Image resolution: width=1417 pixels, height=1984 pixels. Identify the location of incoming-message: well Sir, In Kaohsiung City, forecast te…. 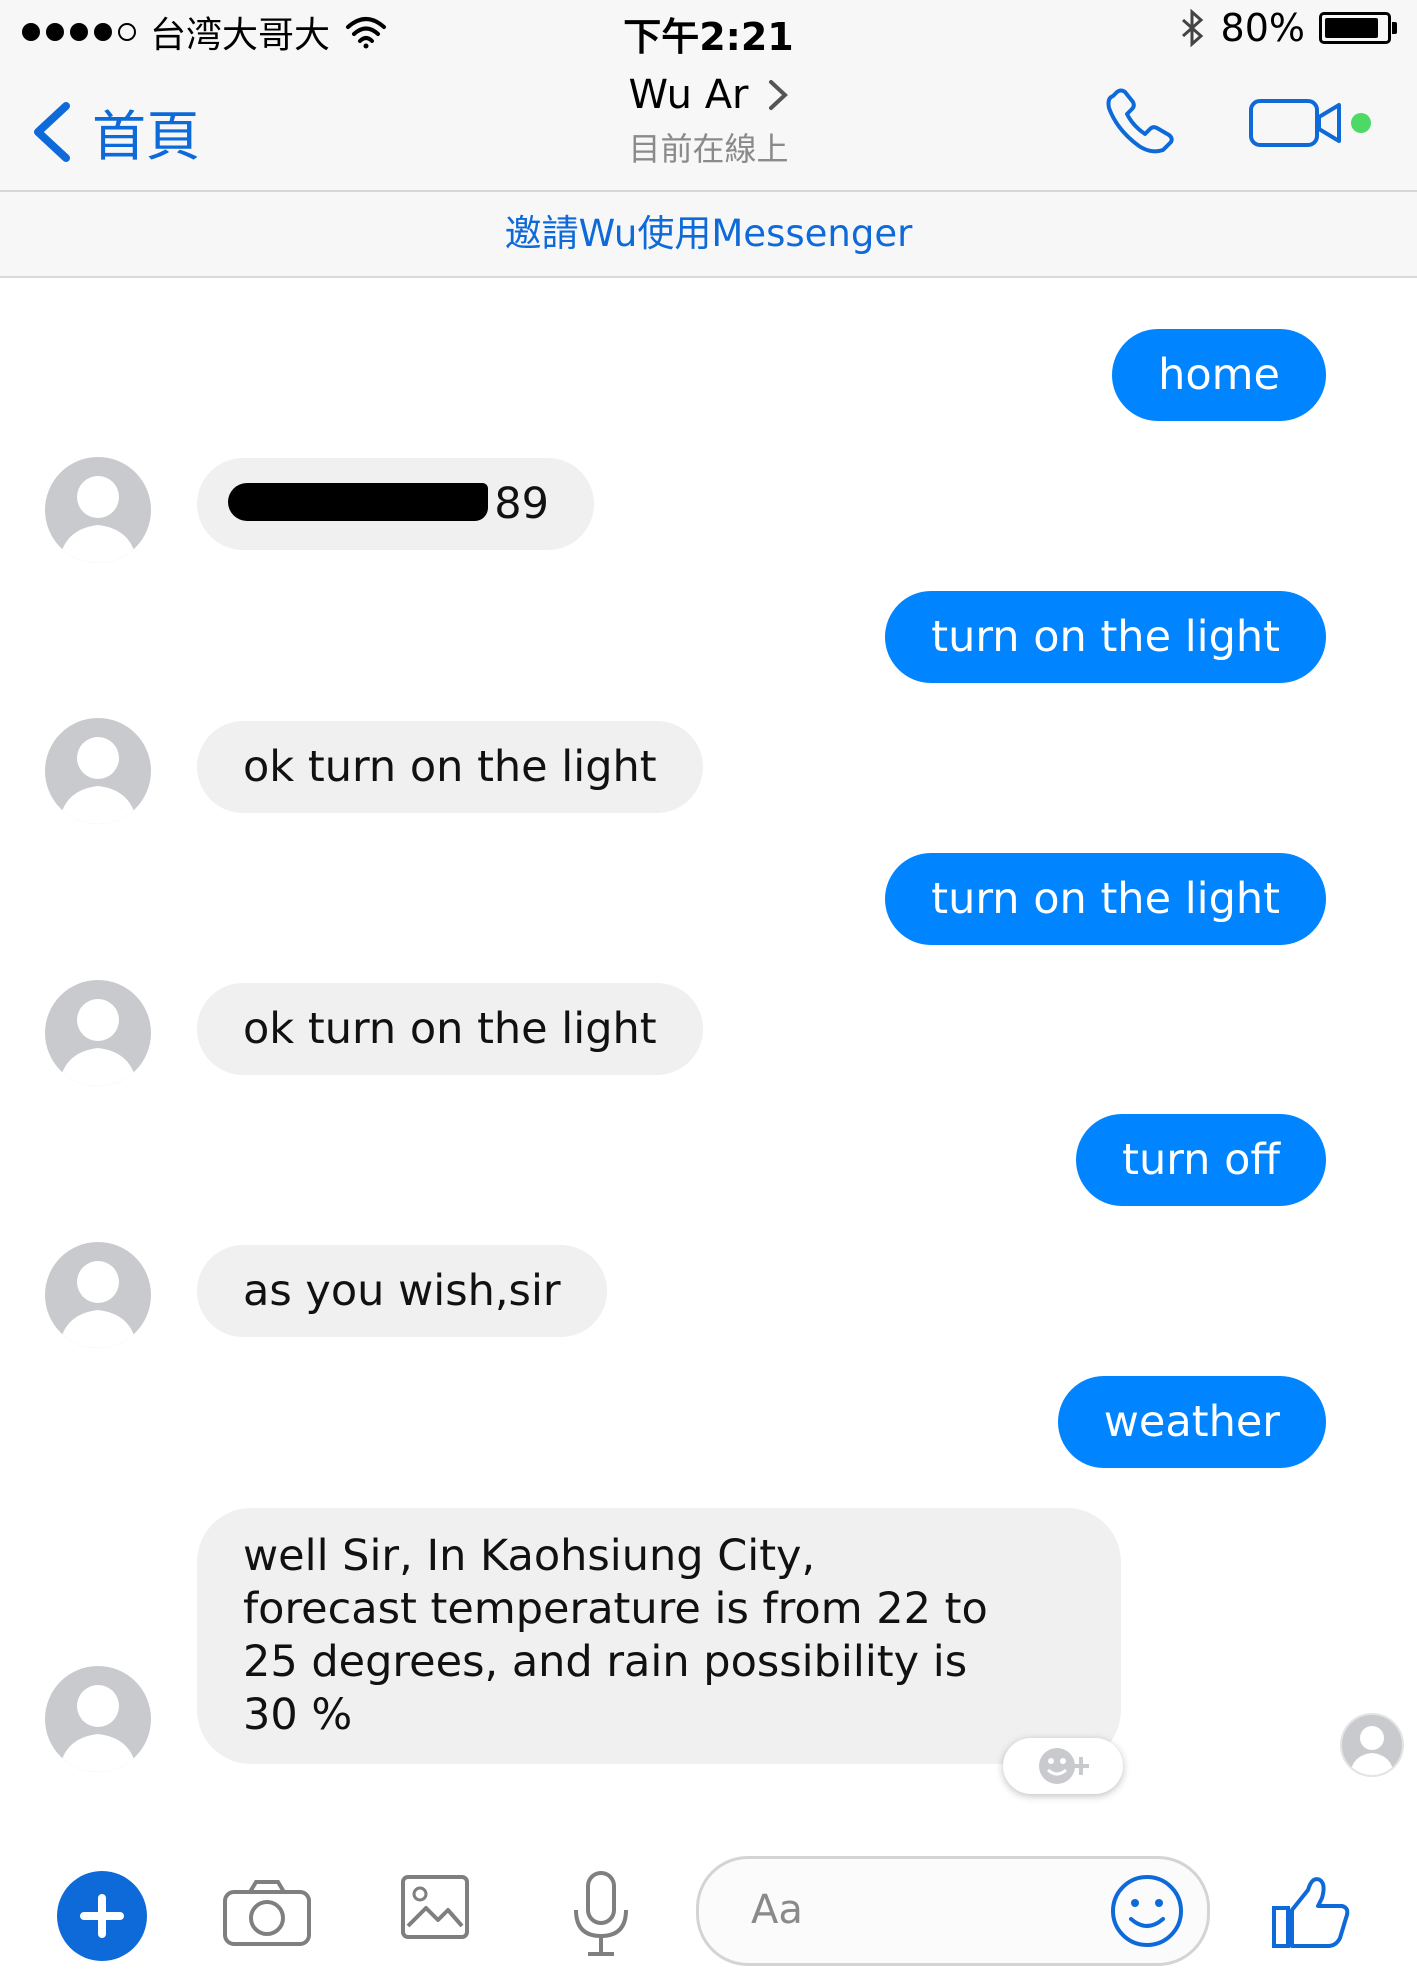
(659, 1636).